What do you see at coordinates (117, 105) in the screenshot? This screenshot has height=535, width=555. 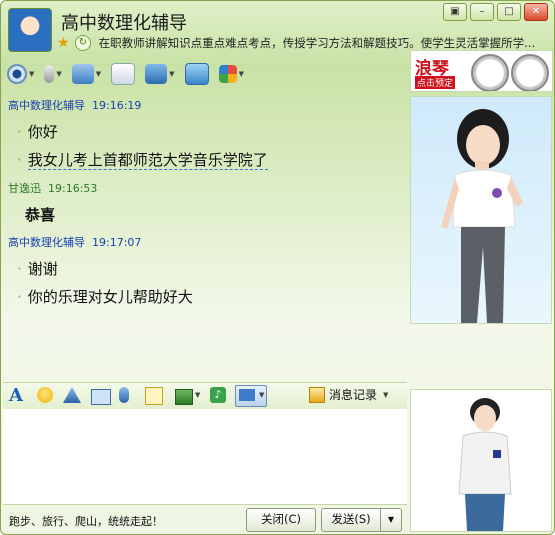 I see `message-time: 19:16:19` at bounding box center [117, 105].